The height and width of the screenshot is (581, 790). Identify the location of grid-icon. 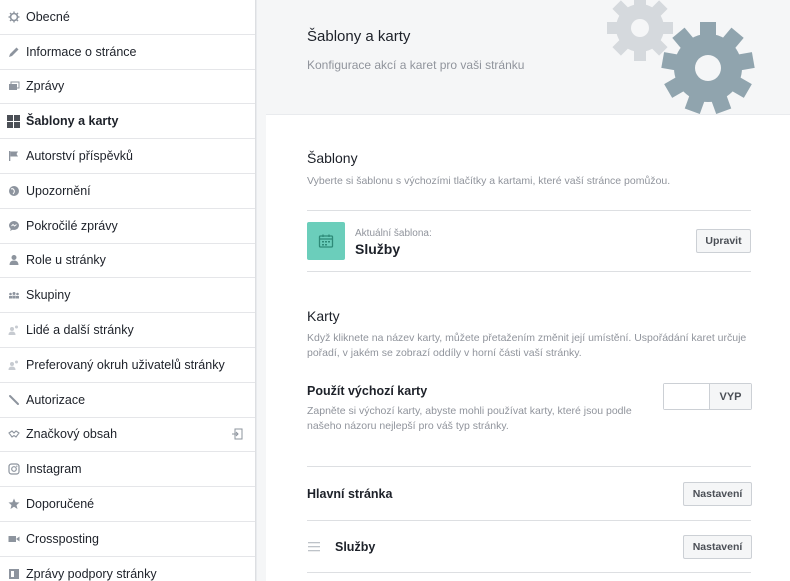
(13, 121).